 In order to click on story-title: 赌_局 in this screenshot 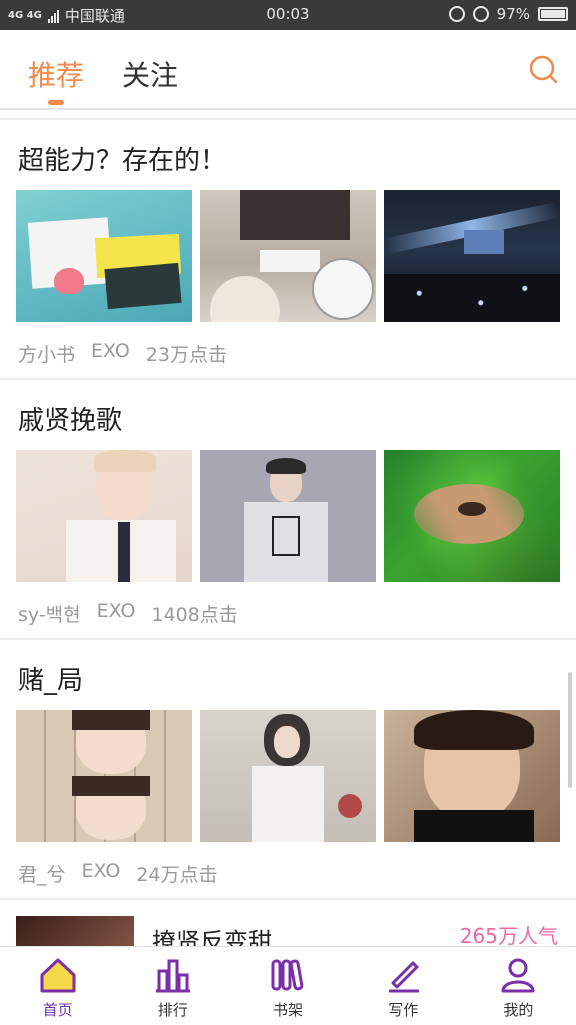, I will do `click(50, 678)`.